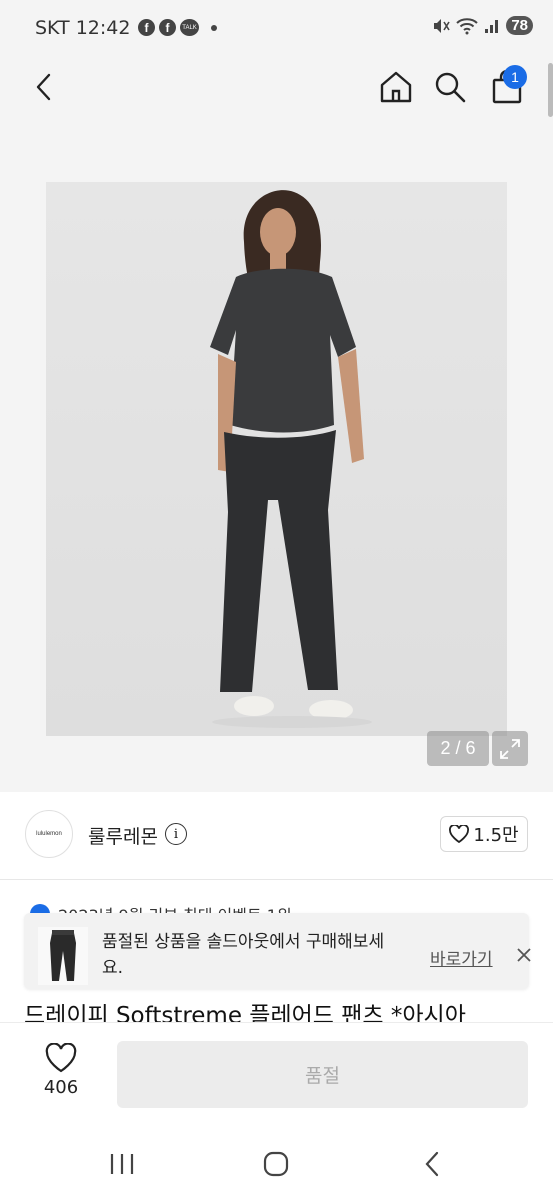 The height and width of the screenshot is (1200, 553). I want to click on model-illustration, so click(291, 459).